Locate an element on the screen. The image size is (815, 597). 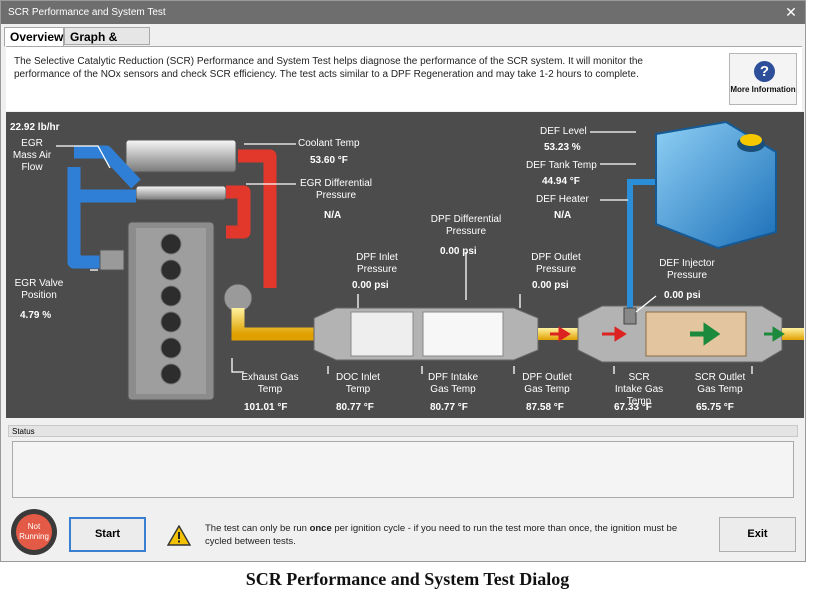
run-state-line2: Running is located at coordinates (34, 536).